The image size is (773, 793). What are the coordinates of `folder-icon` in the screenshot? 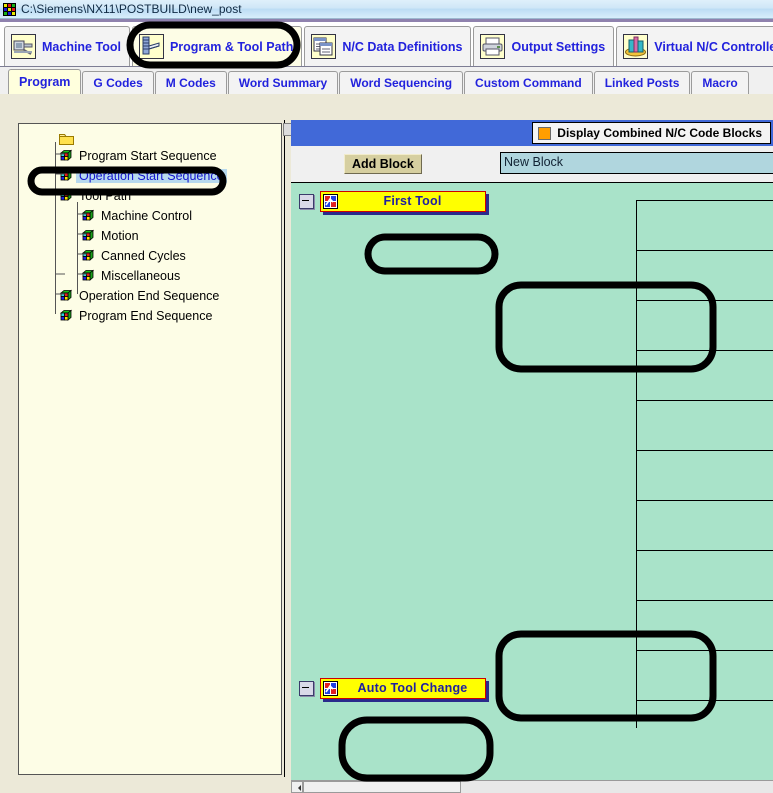 It's located at (66, 138).